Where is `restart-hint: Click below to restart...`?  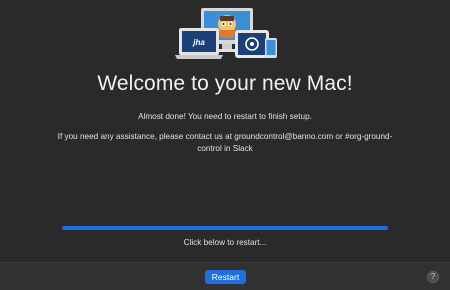
restart-hint: Click below to restart... is located at coordinates (225, 242).